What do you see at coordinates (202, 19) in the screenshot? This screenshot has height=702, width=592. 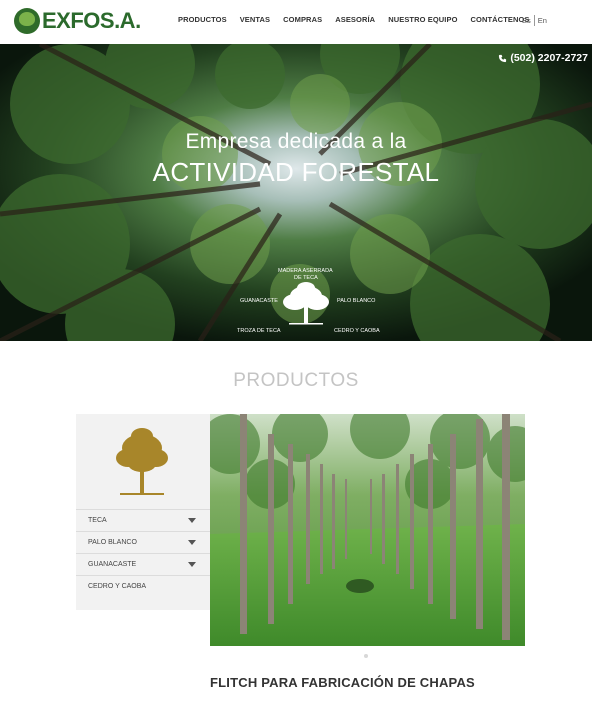 I see `nav-productos: PRODUCTOS` at bounding box center [202, 19].